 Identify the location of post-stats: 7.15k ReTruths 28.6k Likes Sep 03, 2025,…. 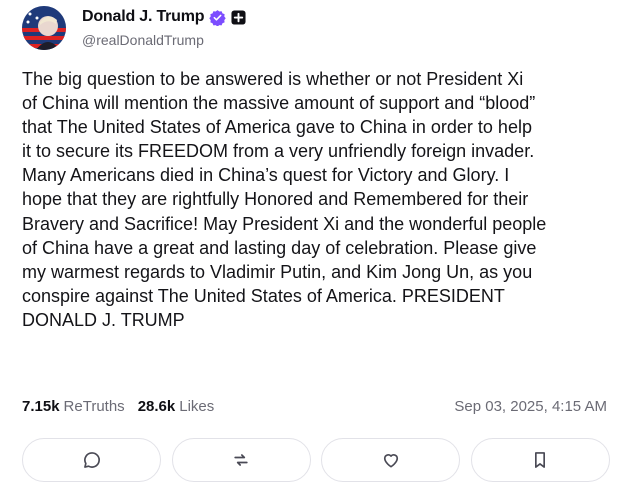
(314, 406).